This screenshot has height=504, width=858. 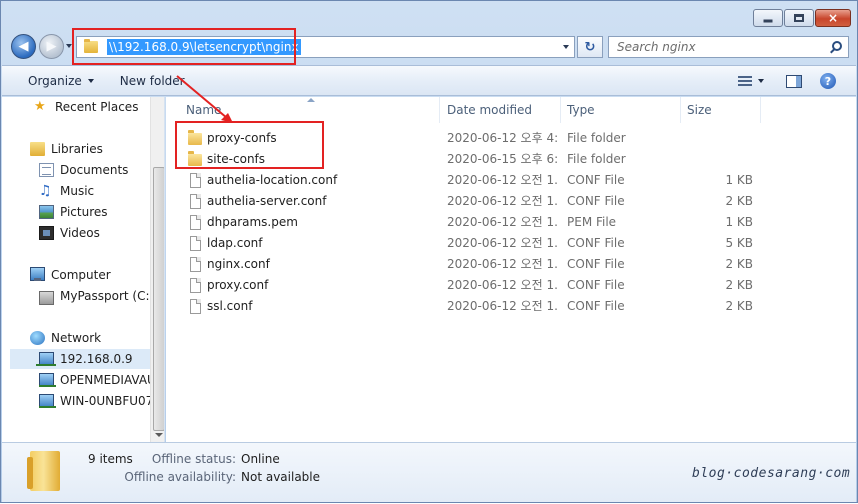 What do you see at coordinates (768, 18) in the screenshot?
I see `minimize-button` at bounding box center [768, 18].